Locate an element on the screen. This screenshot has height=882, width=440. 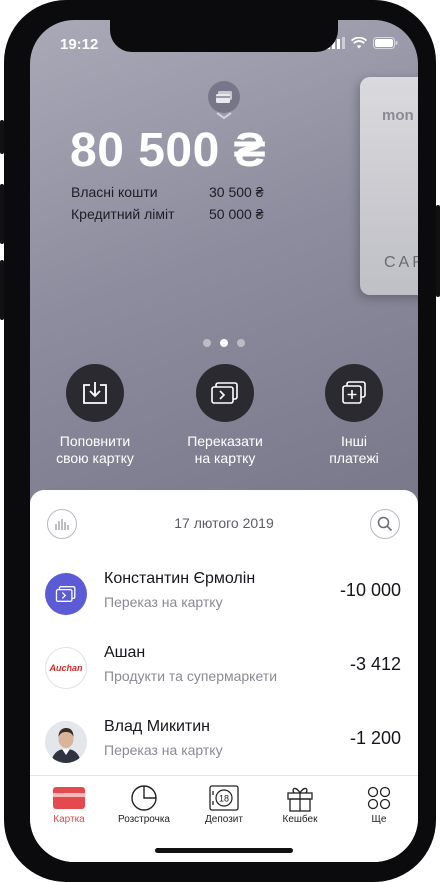
status-icons is located at coordinates (362, 43).